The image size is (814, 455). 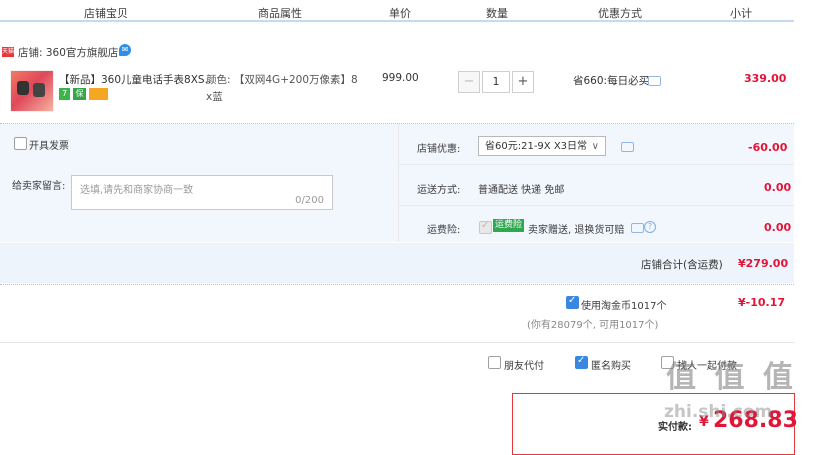 I want to click on promo-text: 省660:每日必买, so click(x=611, y=81).